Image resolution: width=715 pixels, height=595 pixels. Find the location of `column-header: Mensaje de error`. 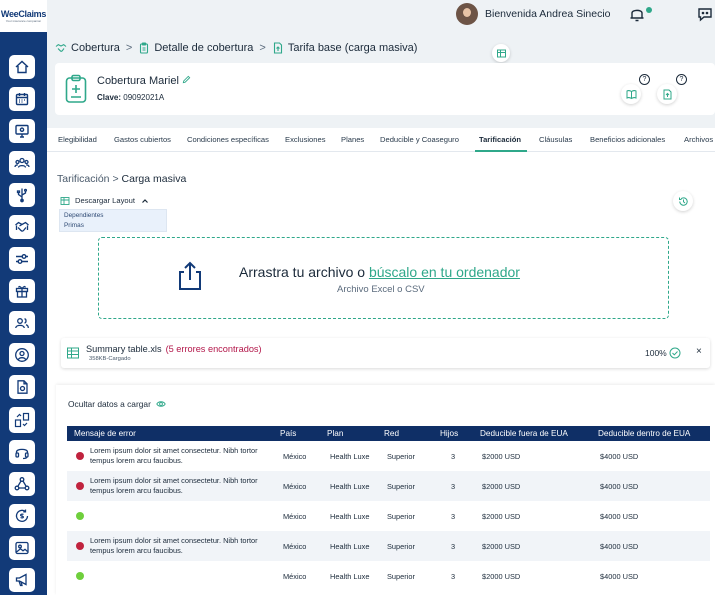

column-header: Mensaje de error is located at coordinates (105, 433).